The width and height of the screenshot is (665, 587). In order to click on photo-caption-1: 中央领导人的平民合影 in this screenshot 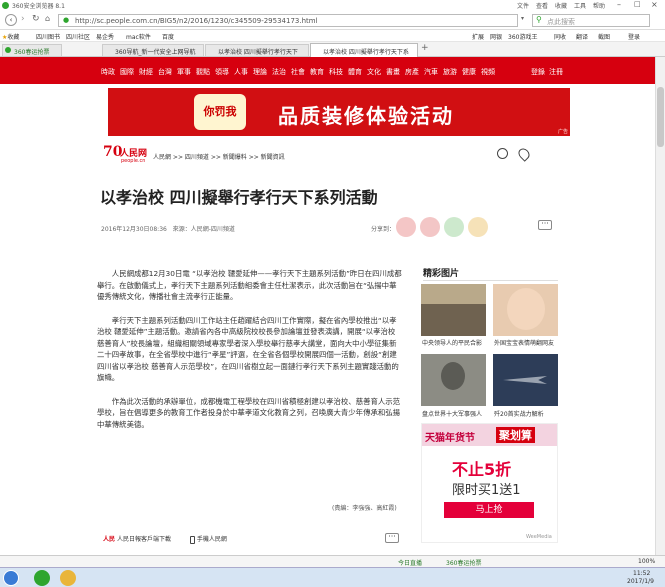, I will do `click(452, 342)`.